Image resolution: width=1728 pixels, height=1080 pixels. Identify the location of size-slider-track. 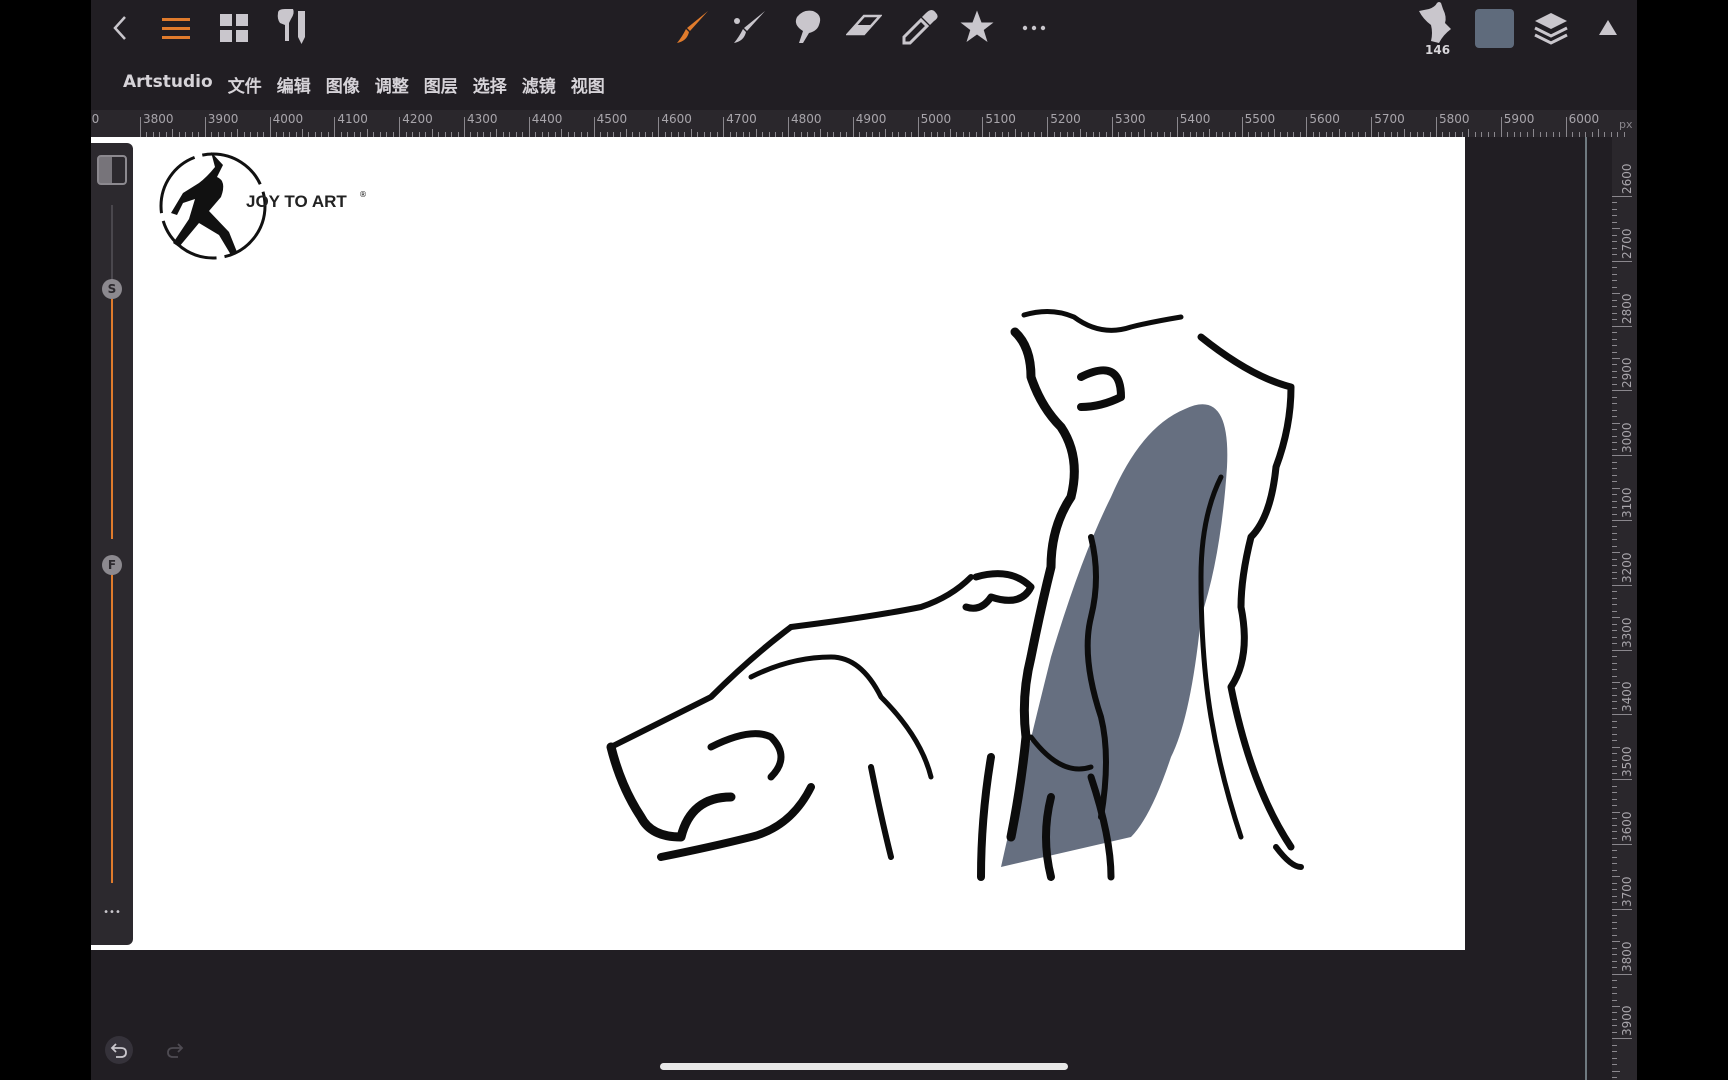
(112, 246).